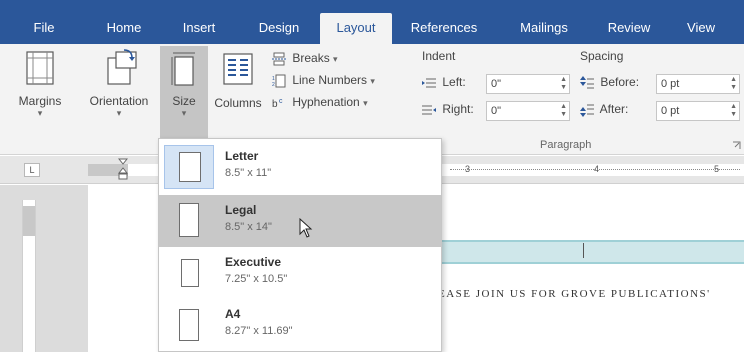  What do you see at coordinates (242, 156) in the screenshot?
I see `size-option-name: Letter` at bounding box center [242, 156].